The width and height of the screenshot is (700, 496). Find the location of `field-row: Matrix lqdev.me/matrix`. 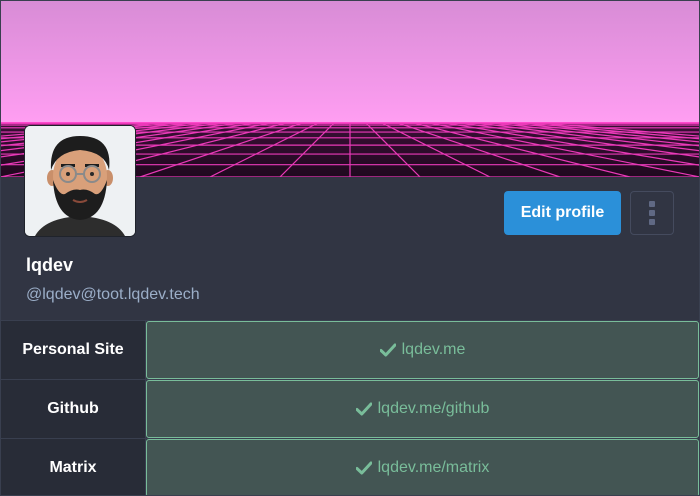

field-row: Matrix lqdev.me/matrix is located at coordinates (350, 466).